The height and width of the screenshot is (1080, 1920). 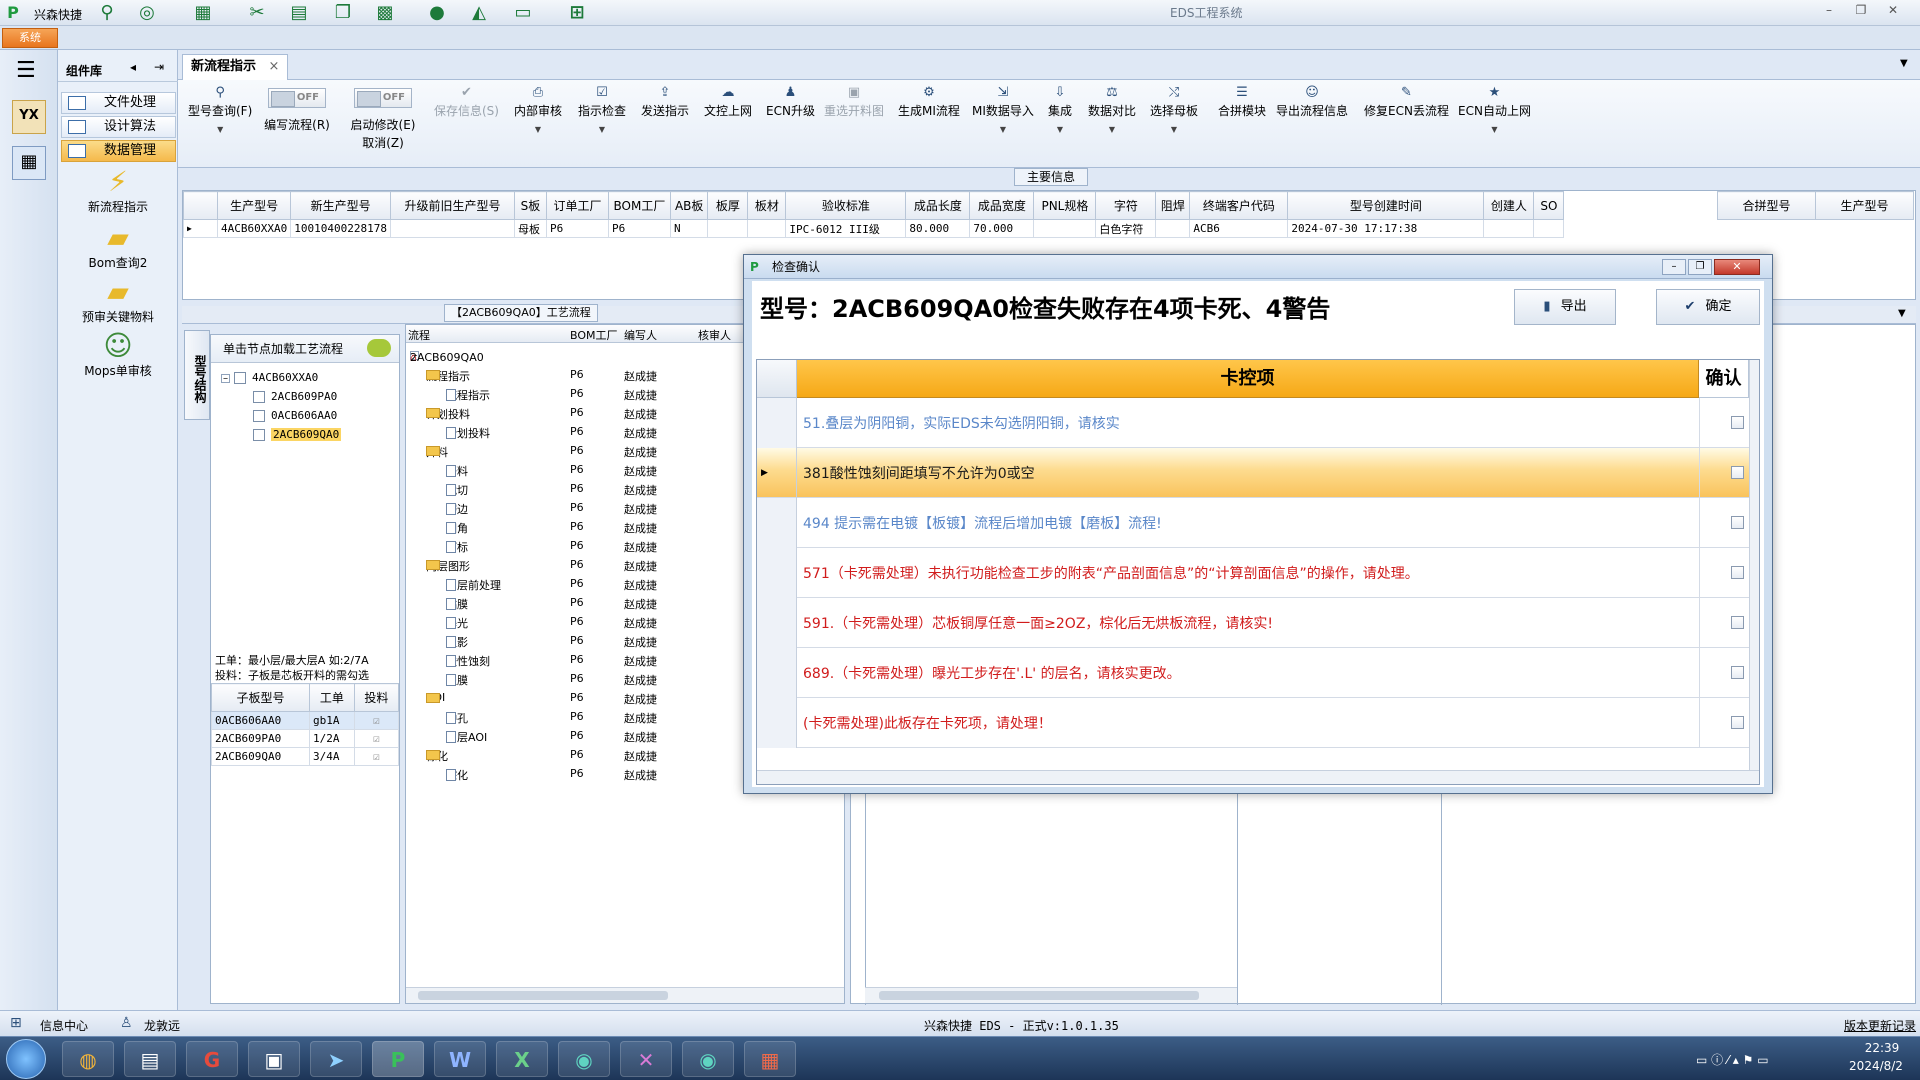 I want to click on scissors-icon: ✂, so click(x=257, y=13).